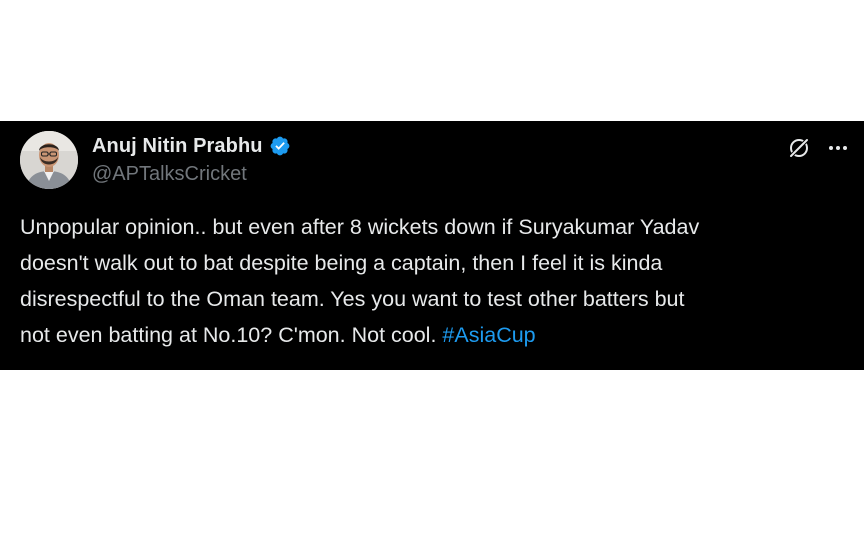  Describe the element at coordinates (280, 146) in the screenshot. I see `verified-badge-icon` at that location.